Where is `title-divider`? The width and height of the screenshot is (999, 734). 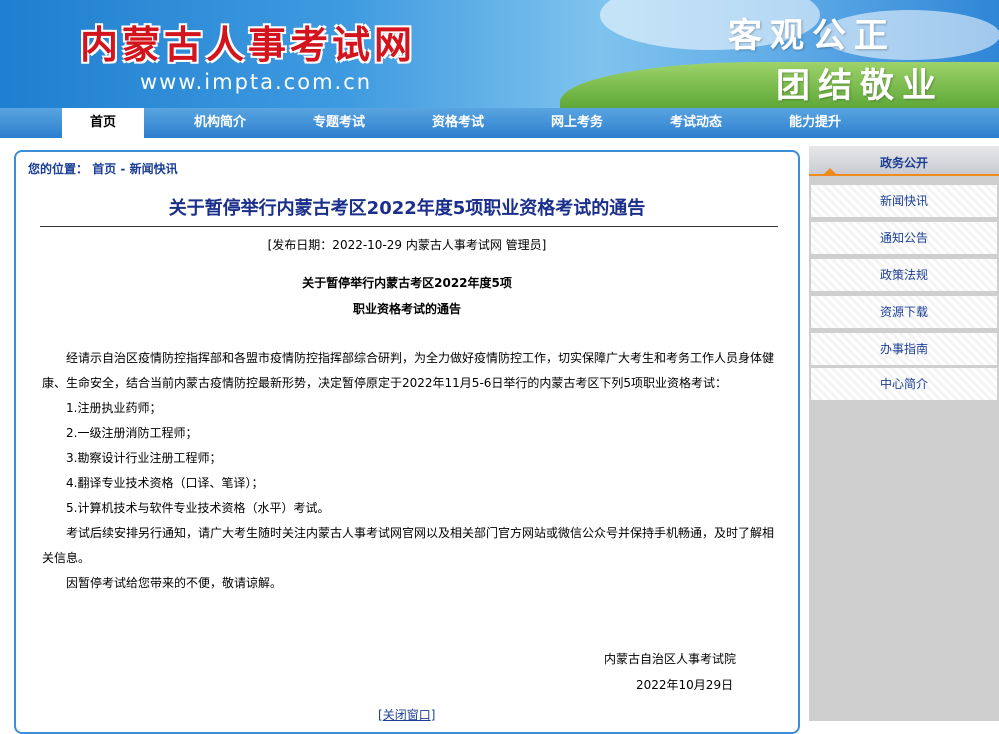
title-divider is located at coordinates (409, 226).